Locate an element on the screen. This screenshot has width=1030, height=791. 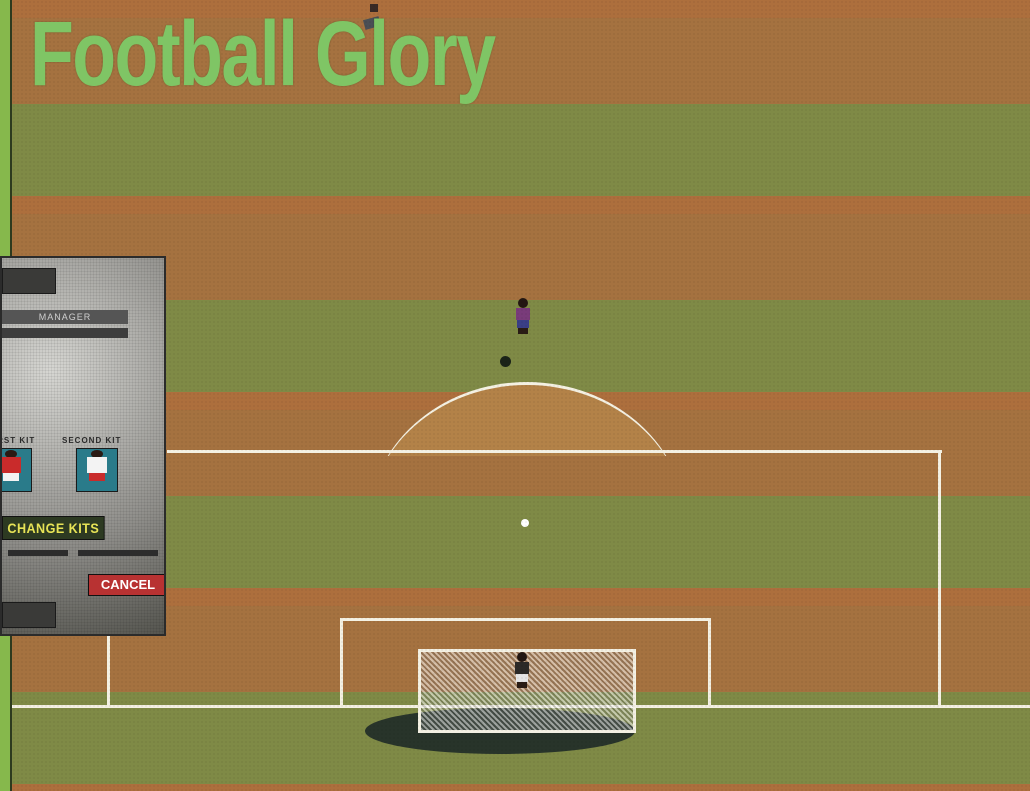
first-kit-shorts is located at coordinates (11, 477).